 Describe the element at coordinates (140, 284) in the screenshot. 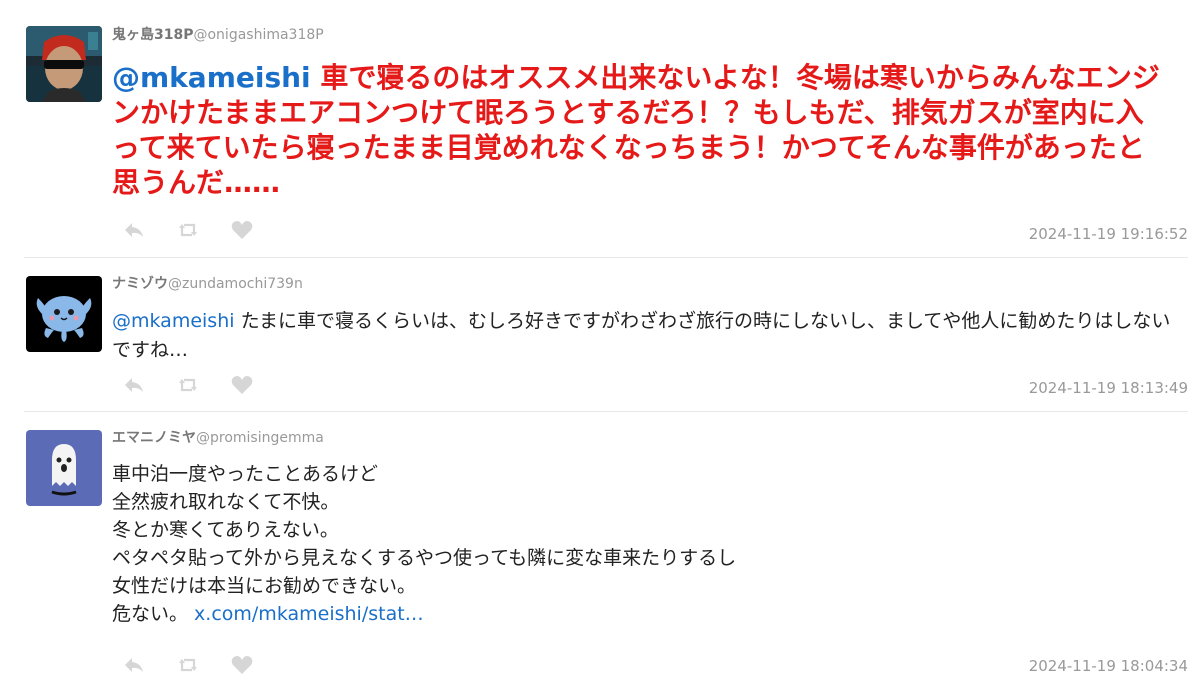

I see `display-name: ナミゾウ` at that location.